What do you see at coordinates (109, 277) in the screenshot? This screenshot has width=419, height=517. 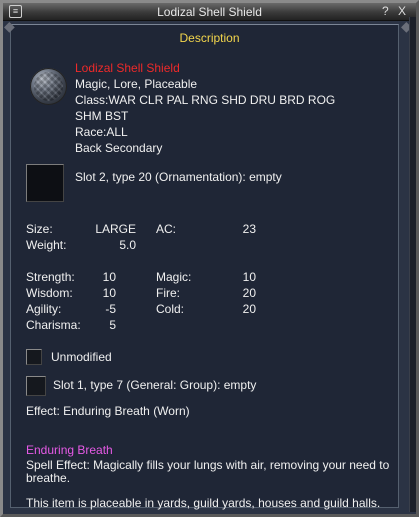 I see `strength-value: 10` at bounding box center [109, 277].